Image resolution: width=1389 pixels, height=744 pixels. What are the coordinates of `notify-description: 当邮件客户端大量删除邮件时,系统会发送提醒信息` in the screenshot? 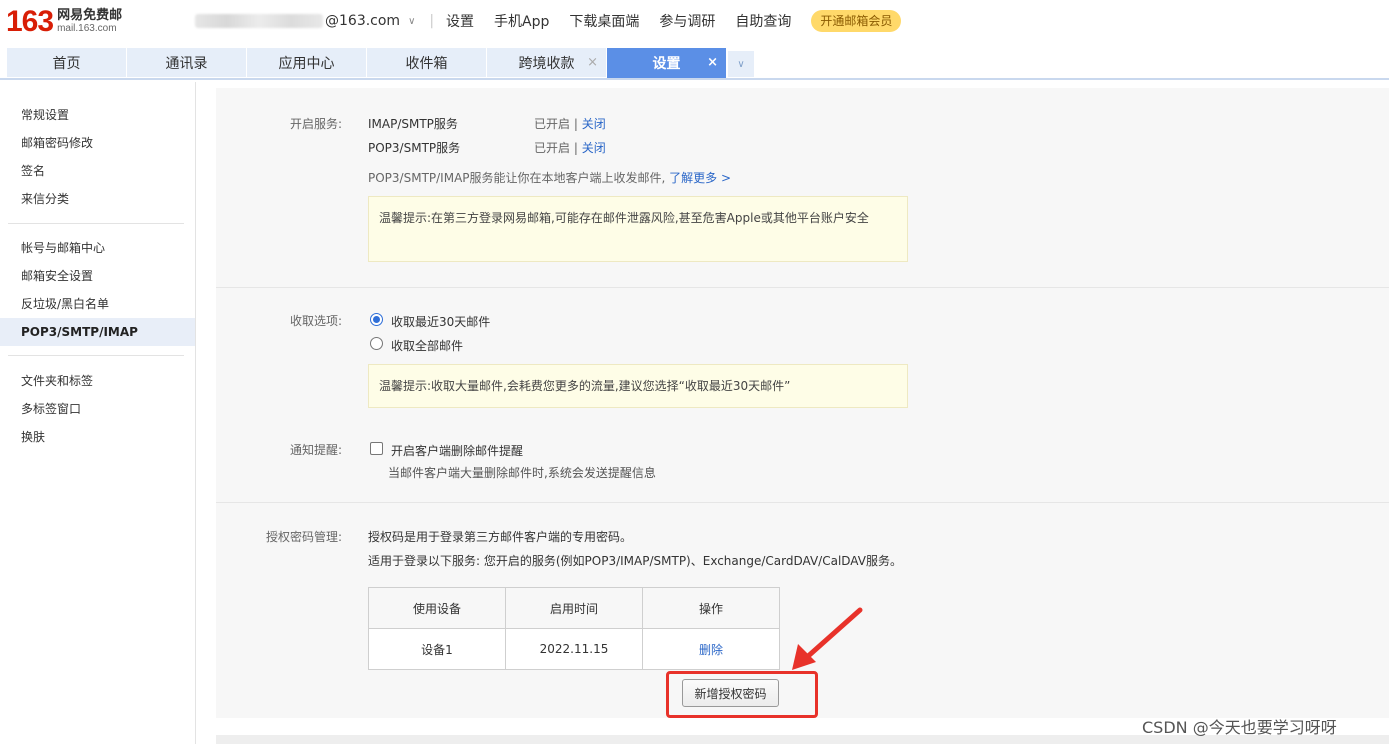 It's located at (522, 473).